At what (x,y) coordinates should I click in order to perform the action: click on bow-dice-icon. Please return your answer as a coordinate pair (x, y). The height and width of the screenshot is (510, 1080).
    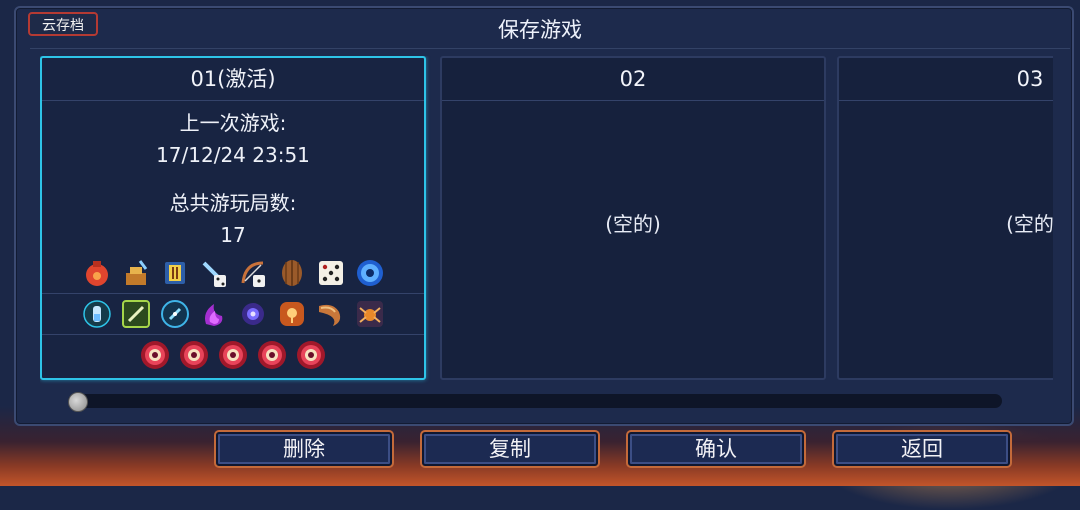
    Looking at the image, I should click on (253, 274).